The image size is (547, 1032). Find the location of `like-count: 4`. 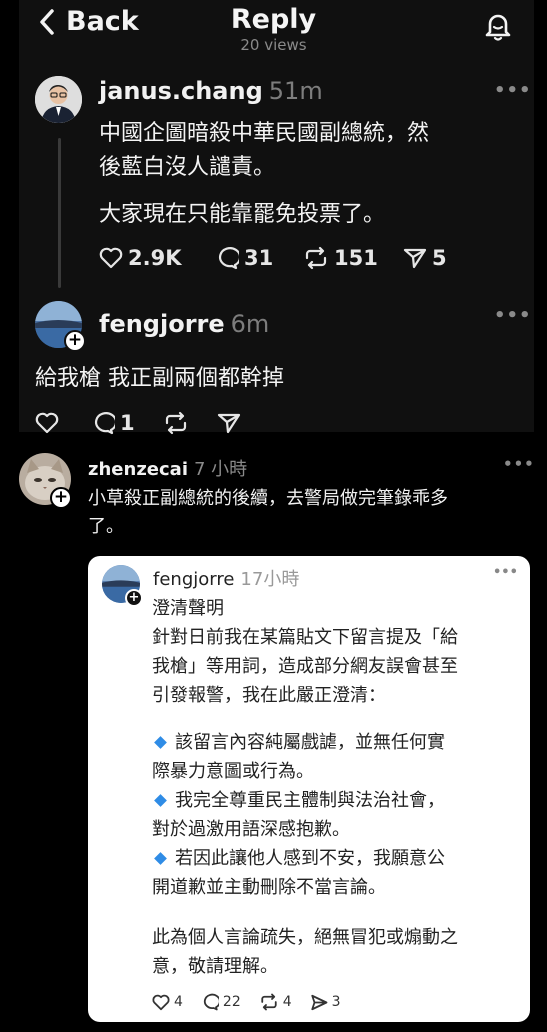

like-count: 4 is located at coordinates (178, 1002).